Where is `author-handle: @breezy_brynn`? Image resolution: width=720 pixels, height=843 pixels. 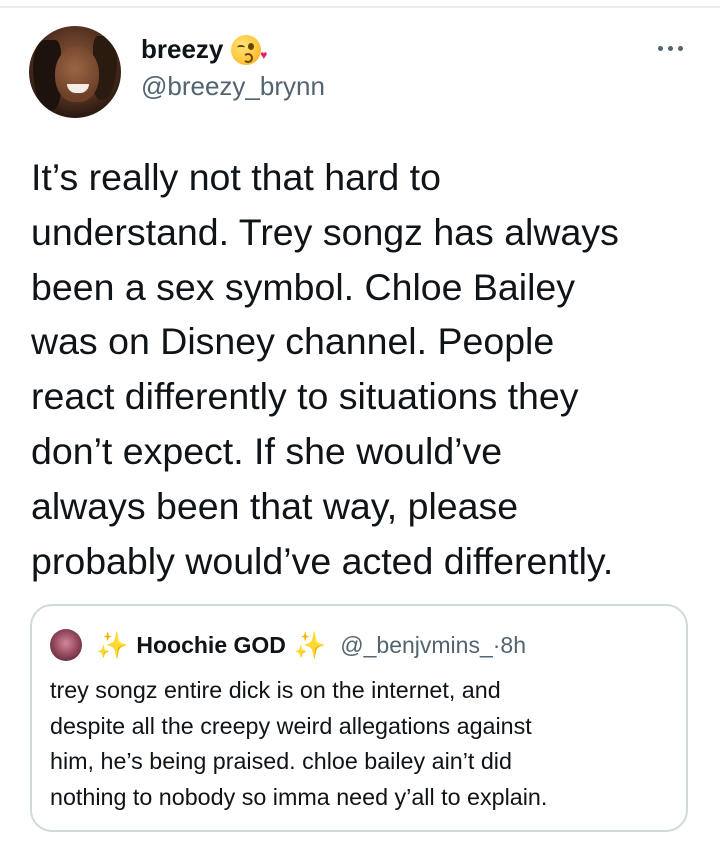 author-handle: @breezy_brynn is located at coordinates (233, 86).